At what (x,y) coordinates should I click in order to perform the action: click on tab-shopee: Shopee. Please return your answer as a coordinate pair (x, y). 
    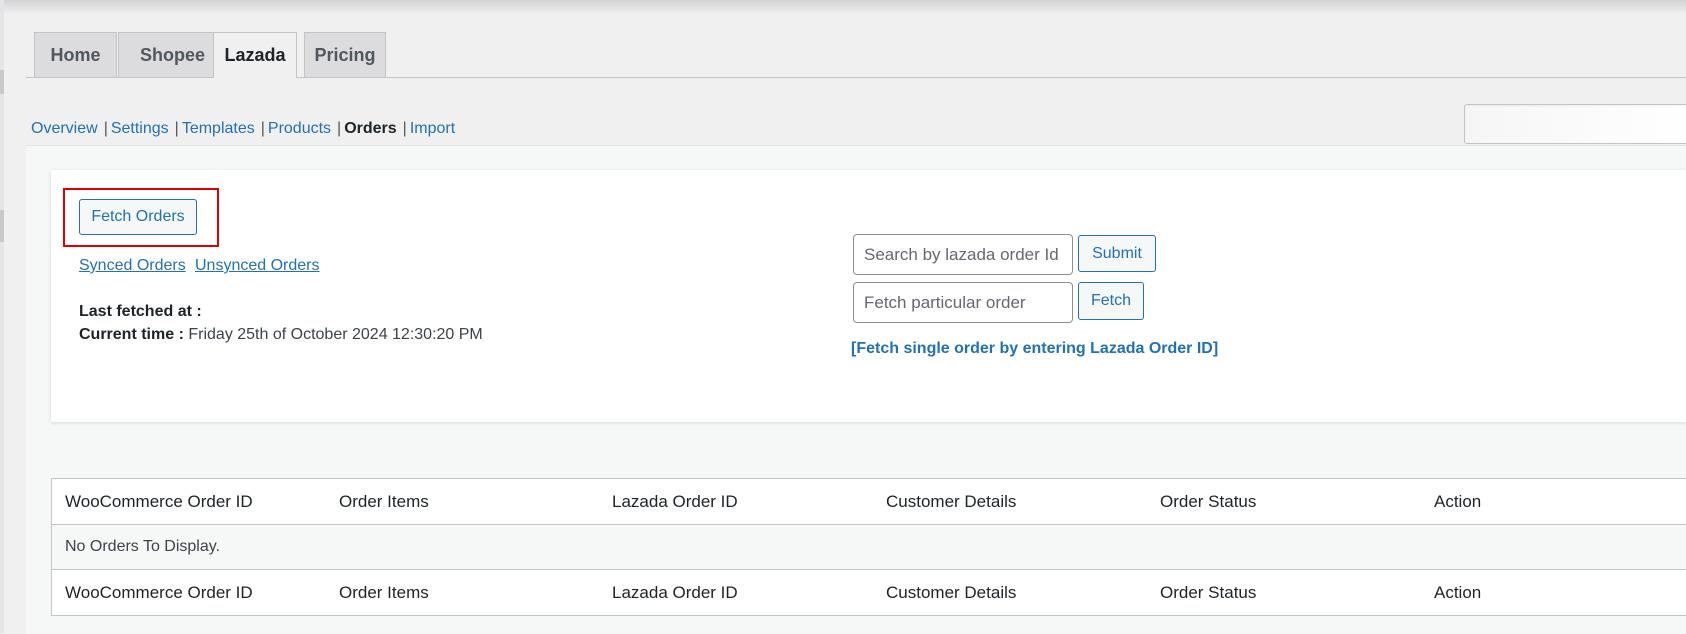
    Looking at the image, I should click on (172, 54).